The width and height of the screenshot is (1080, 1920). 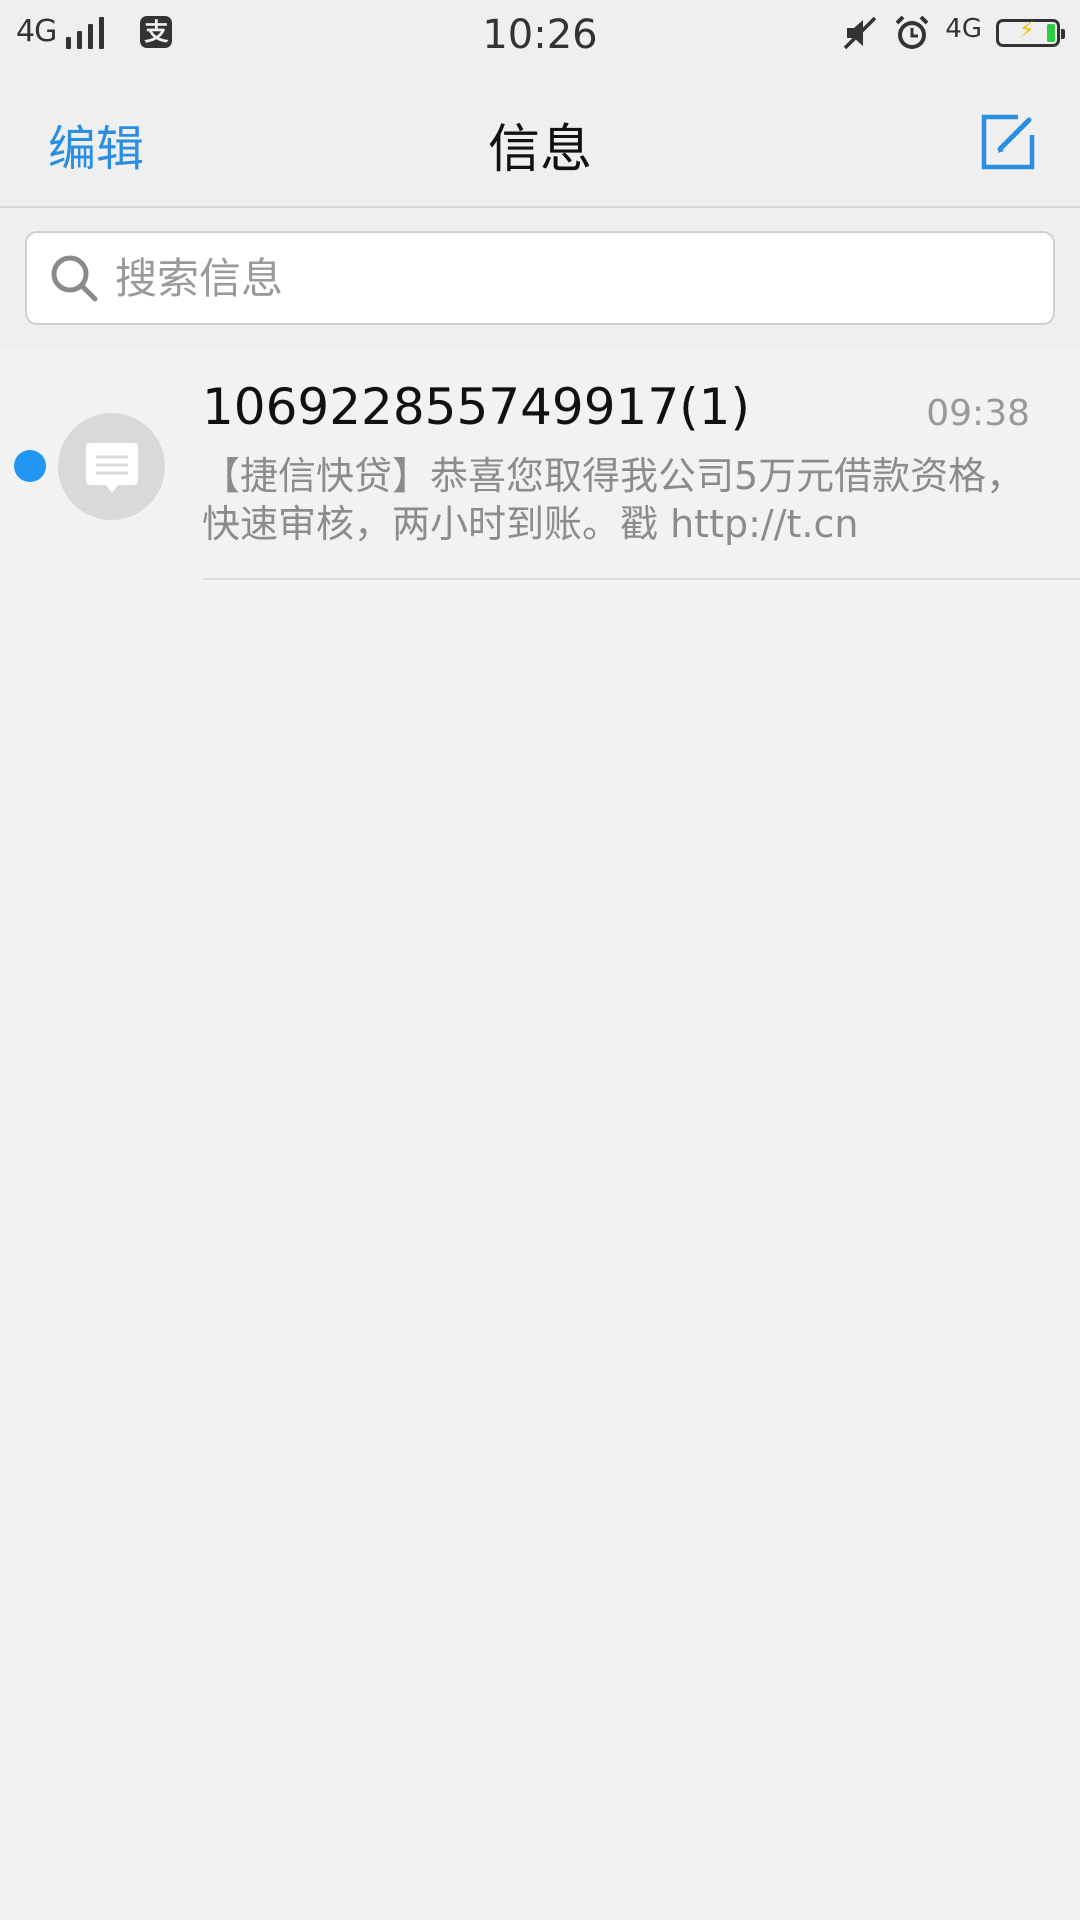 I want to click on search-input, so click(x=555, y=278).